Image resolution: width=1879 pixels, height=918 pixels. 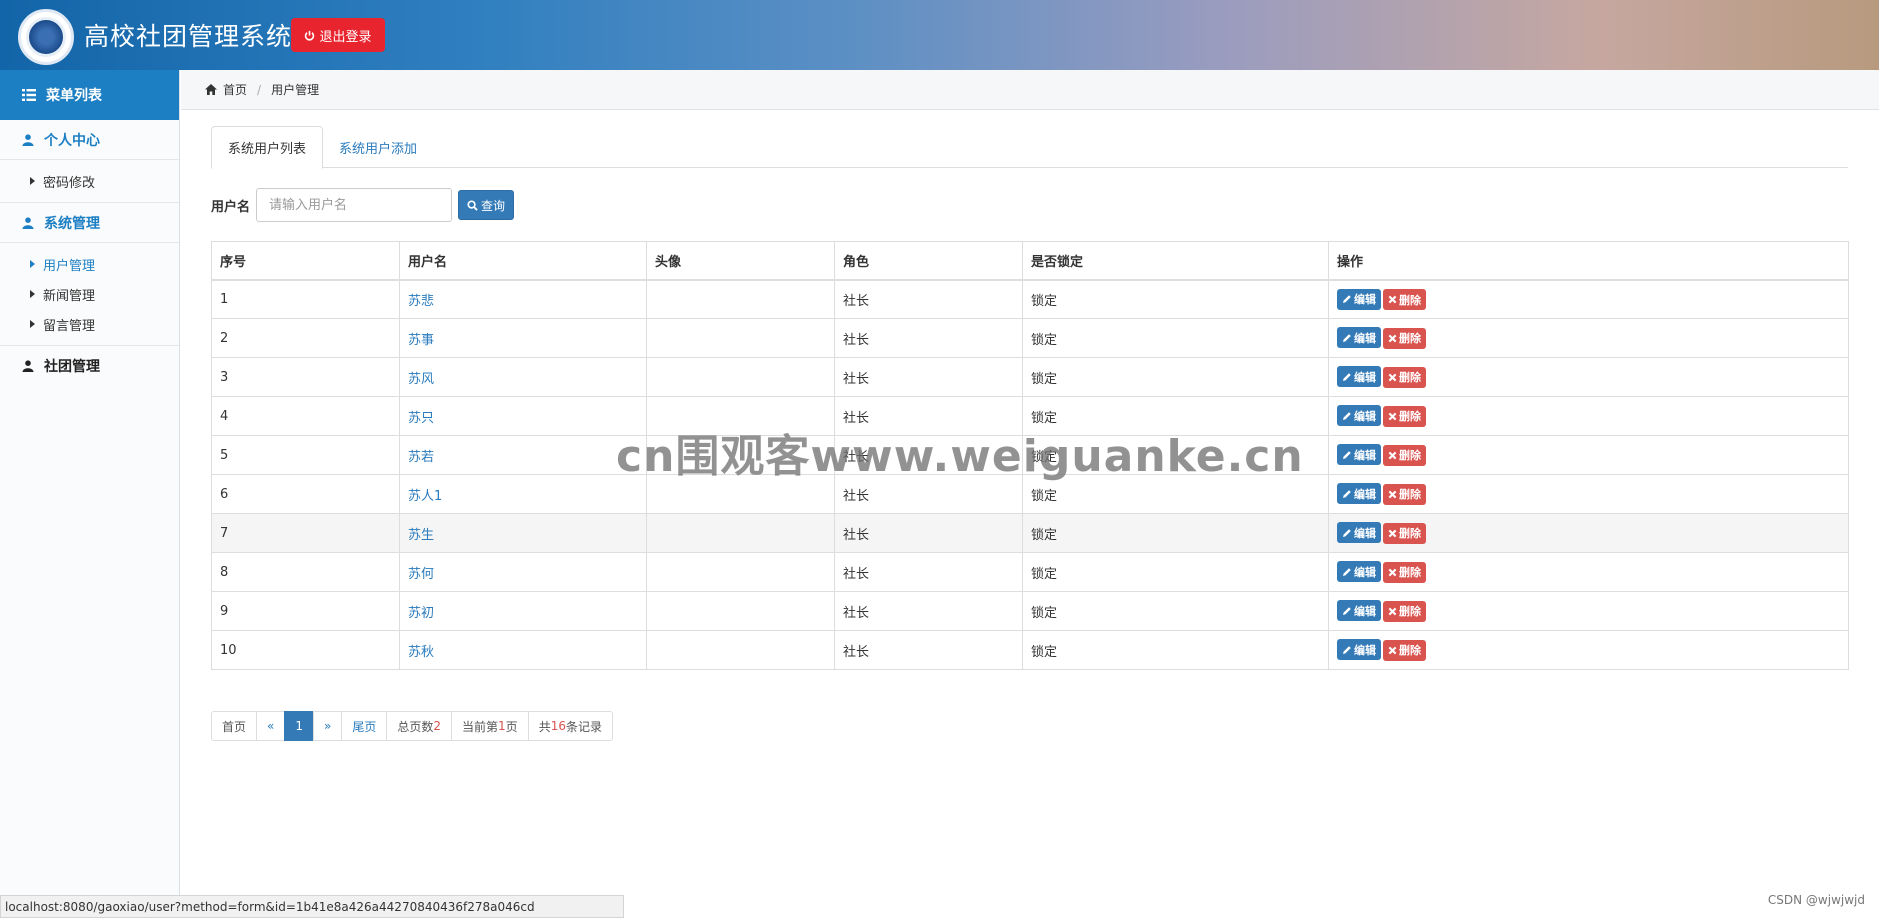 What do you see at coordinates (89, 140) in the screenshot?
I see `sidebar-group-personal: 个人中心` at bounding box center [89, 140].